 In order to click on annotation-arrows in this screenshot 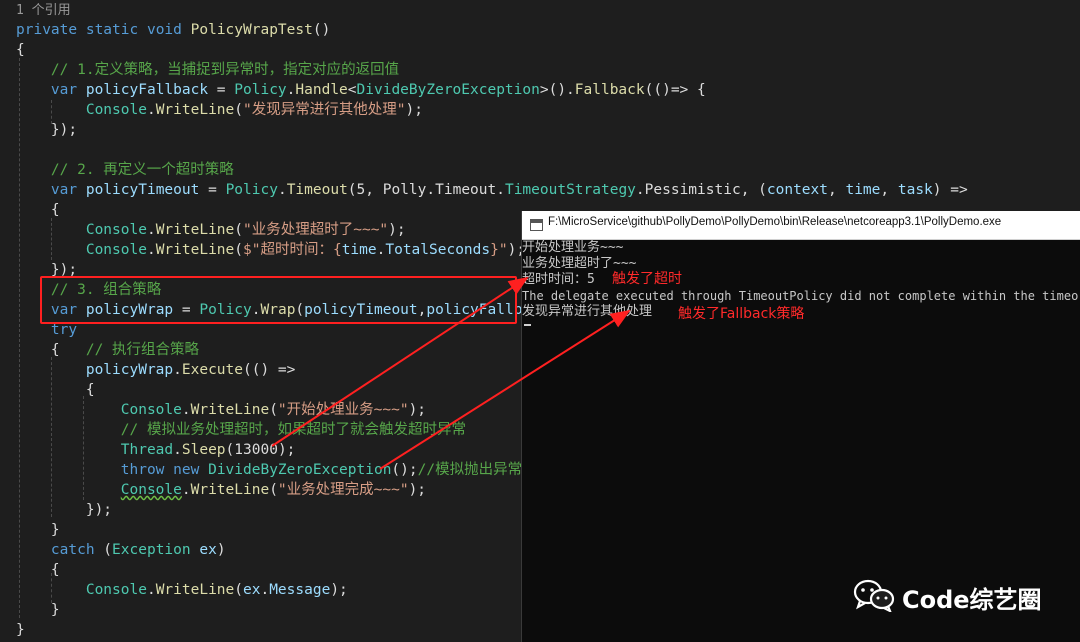, I will do `click(451, 373)`.